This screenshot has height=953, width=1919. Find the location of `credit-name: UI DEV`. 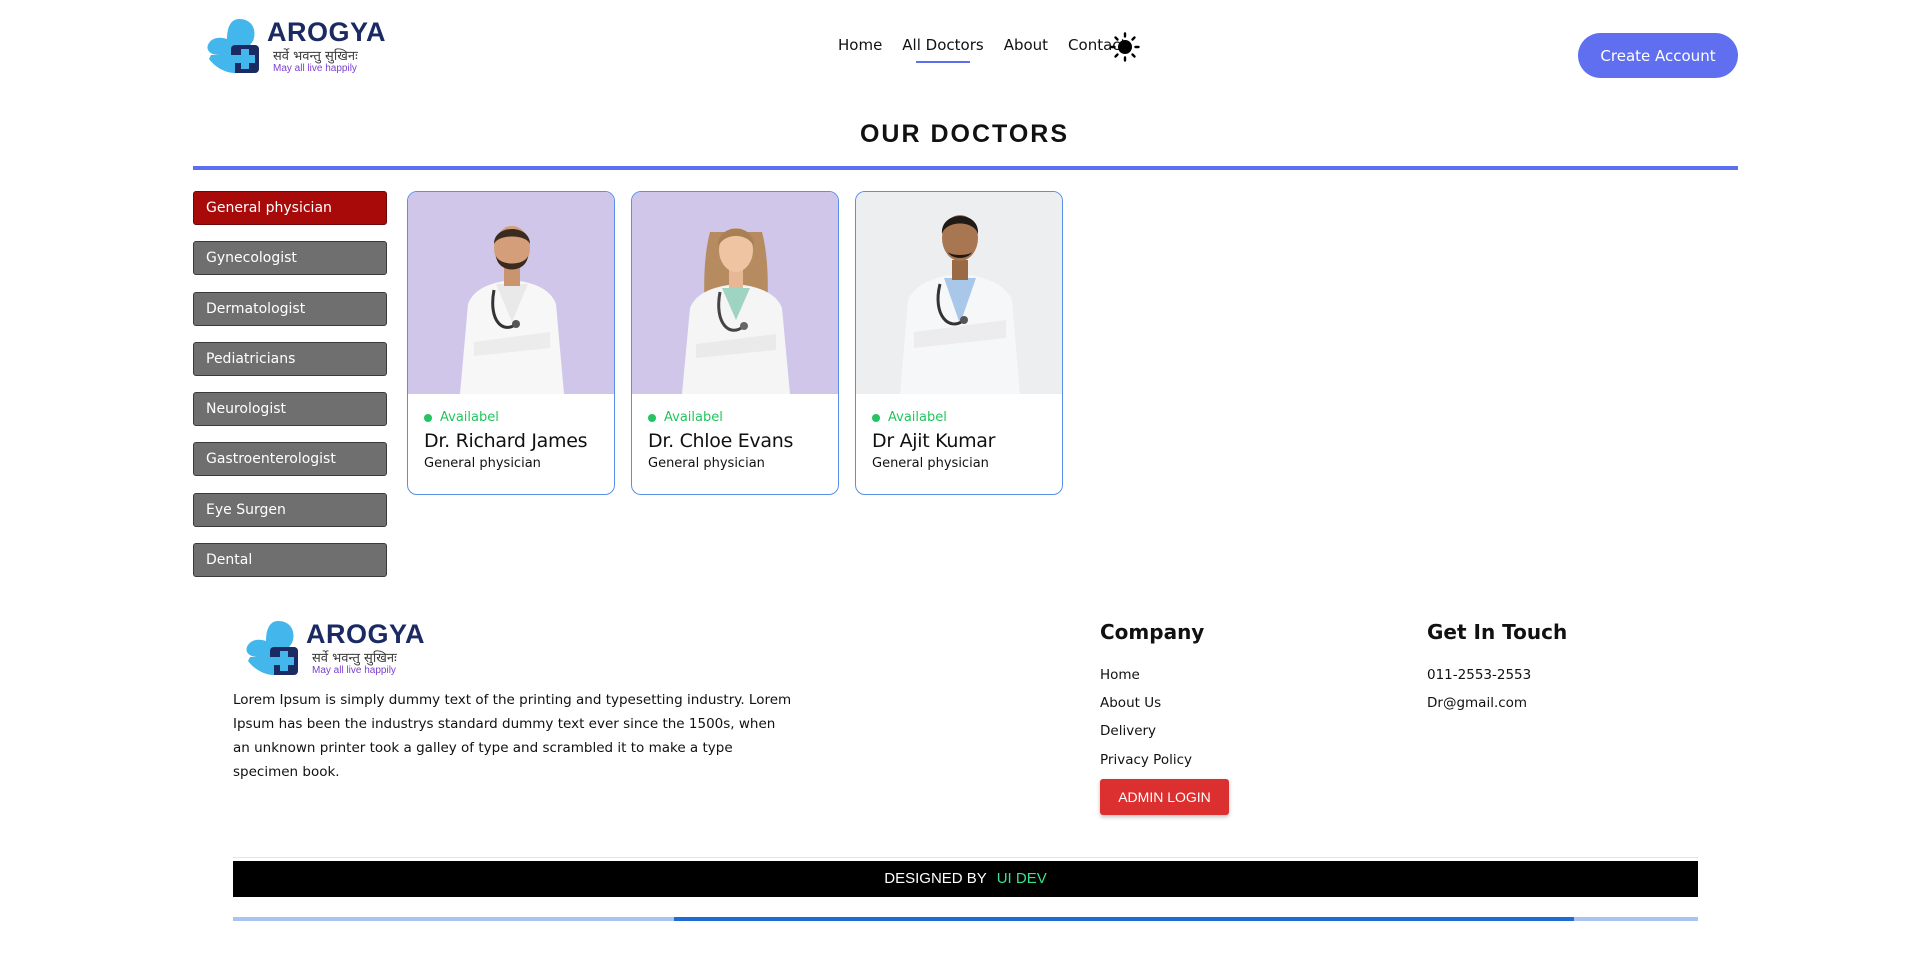

credit-name: UI DEV is located at coordinates (1021, 878).